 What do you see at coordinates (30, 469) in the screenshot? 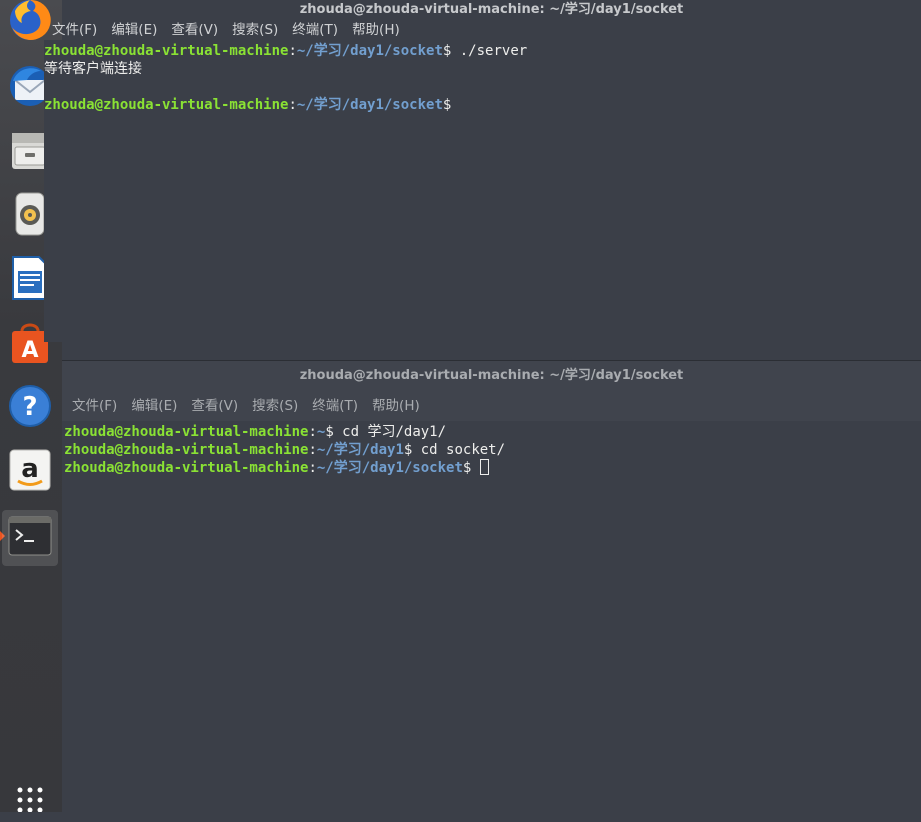
I see `svg-text: a` at bounding box center [30, 469].